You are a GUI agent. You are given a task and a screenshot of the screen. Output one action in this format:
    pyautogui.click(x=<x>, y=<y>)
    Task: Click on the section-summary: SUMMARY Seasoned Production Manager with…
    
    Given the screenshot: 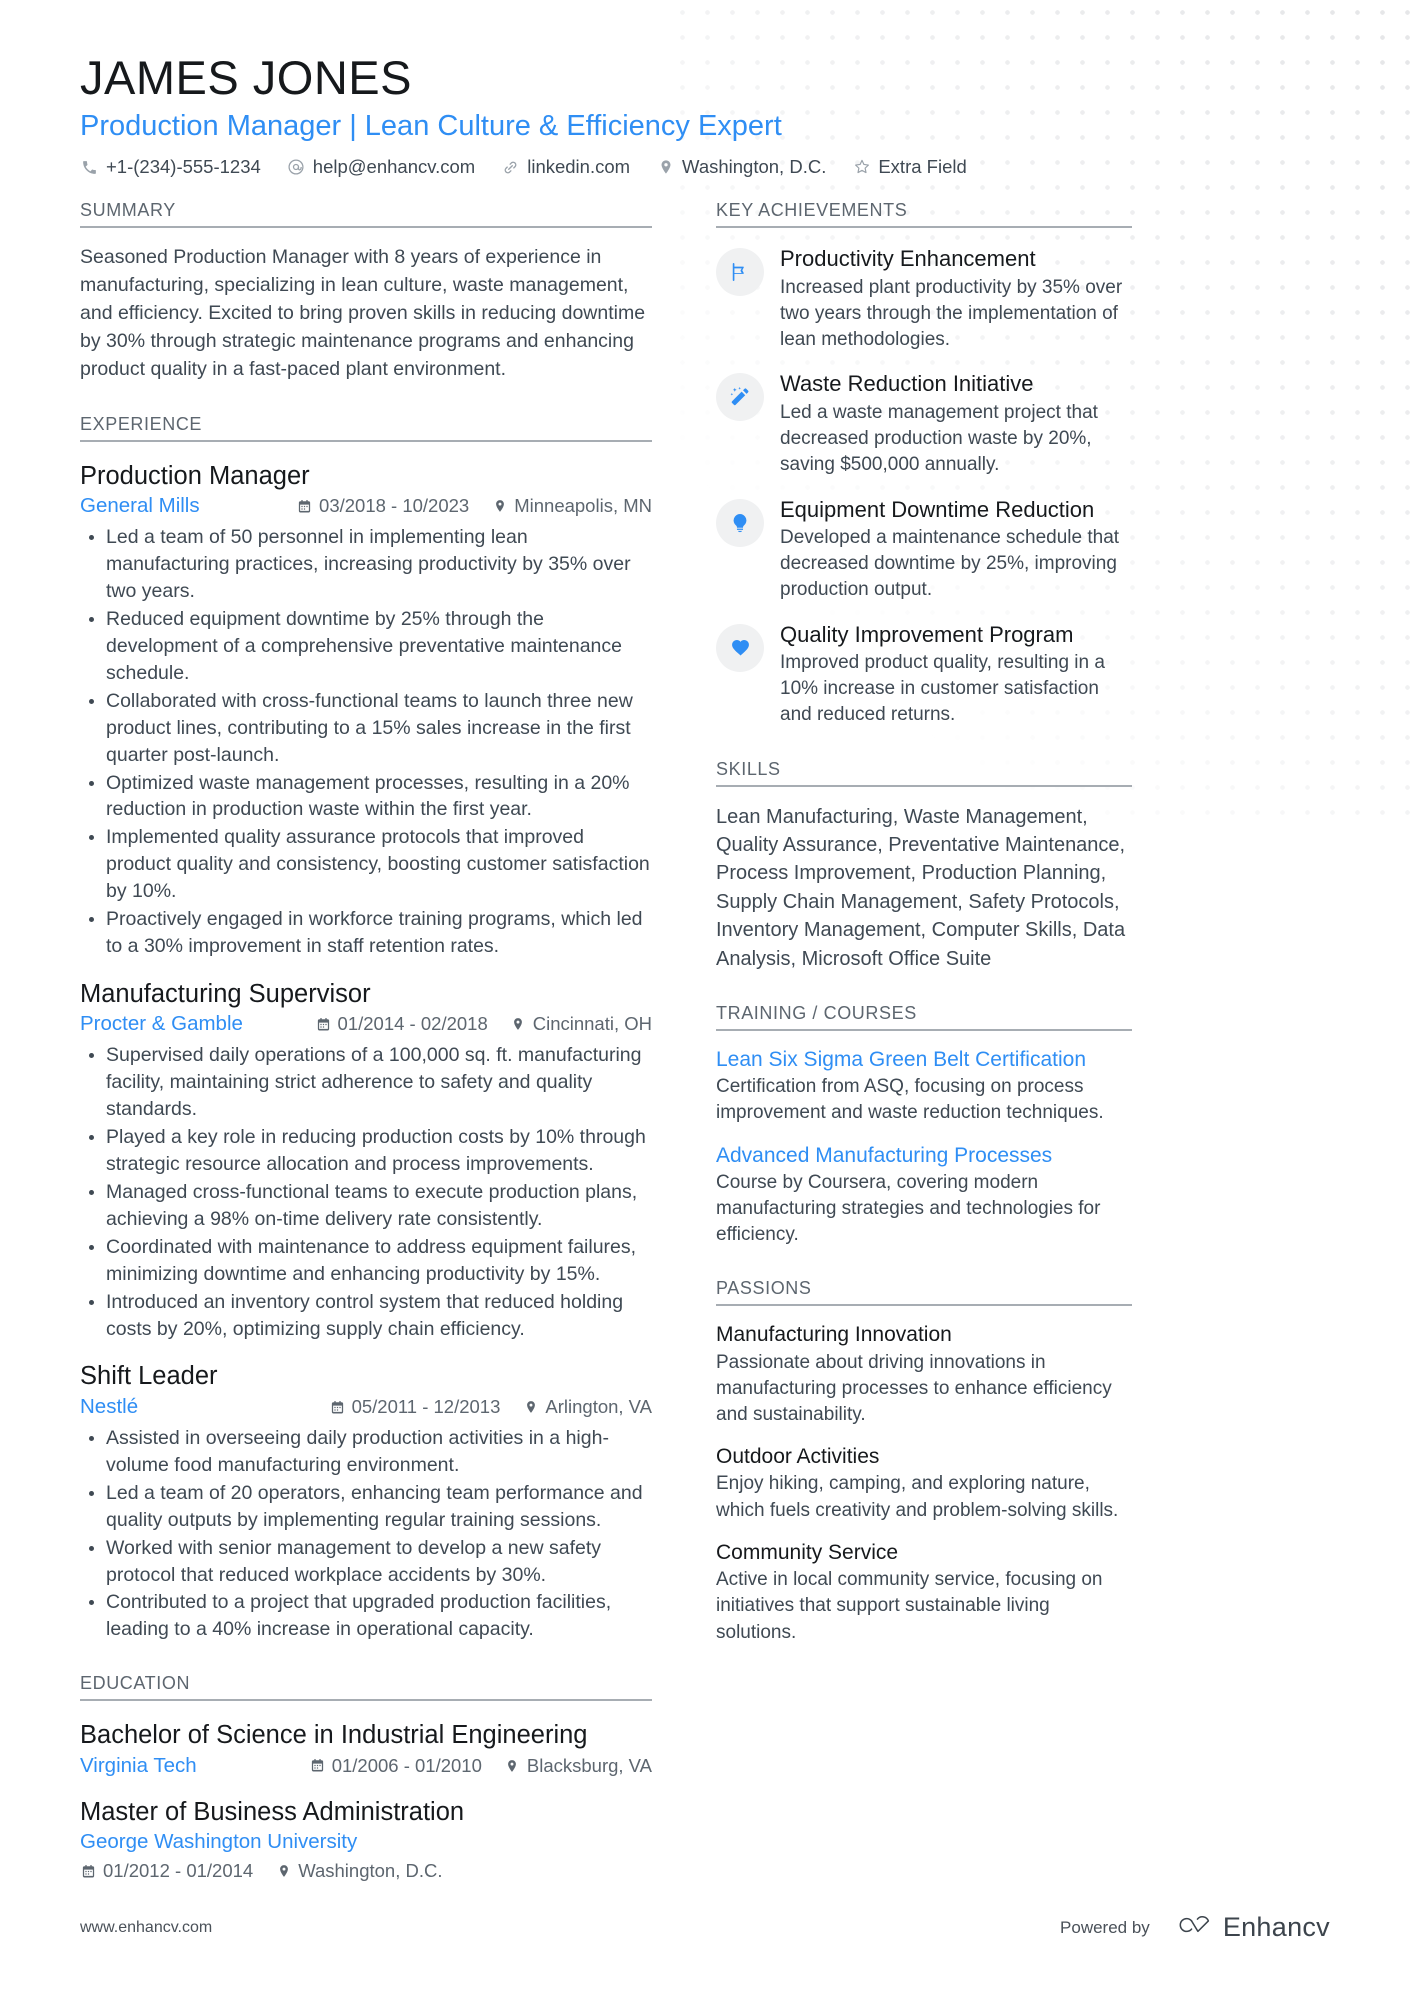 What is the action you would take?
    pyautogui.click(x=366, y=291)
    